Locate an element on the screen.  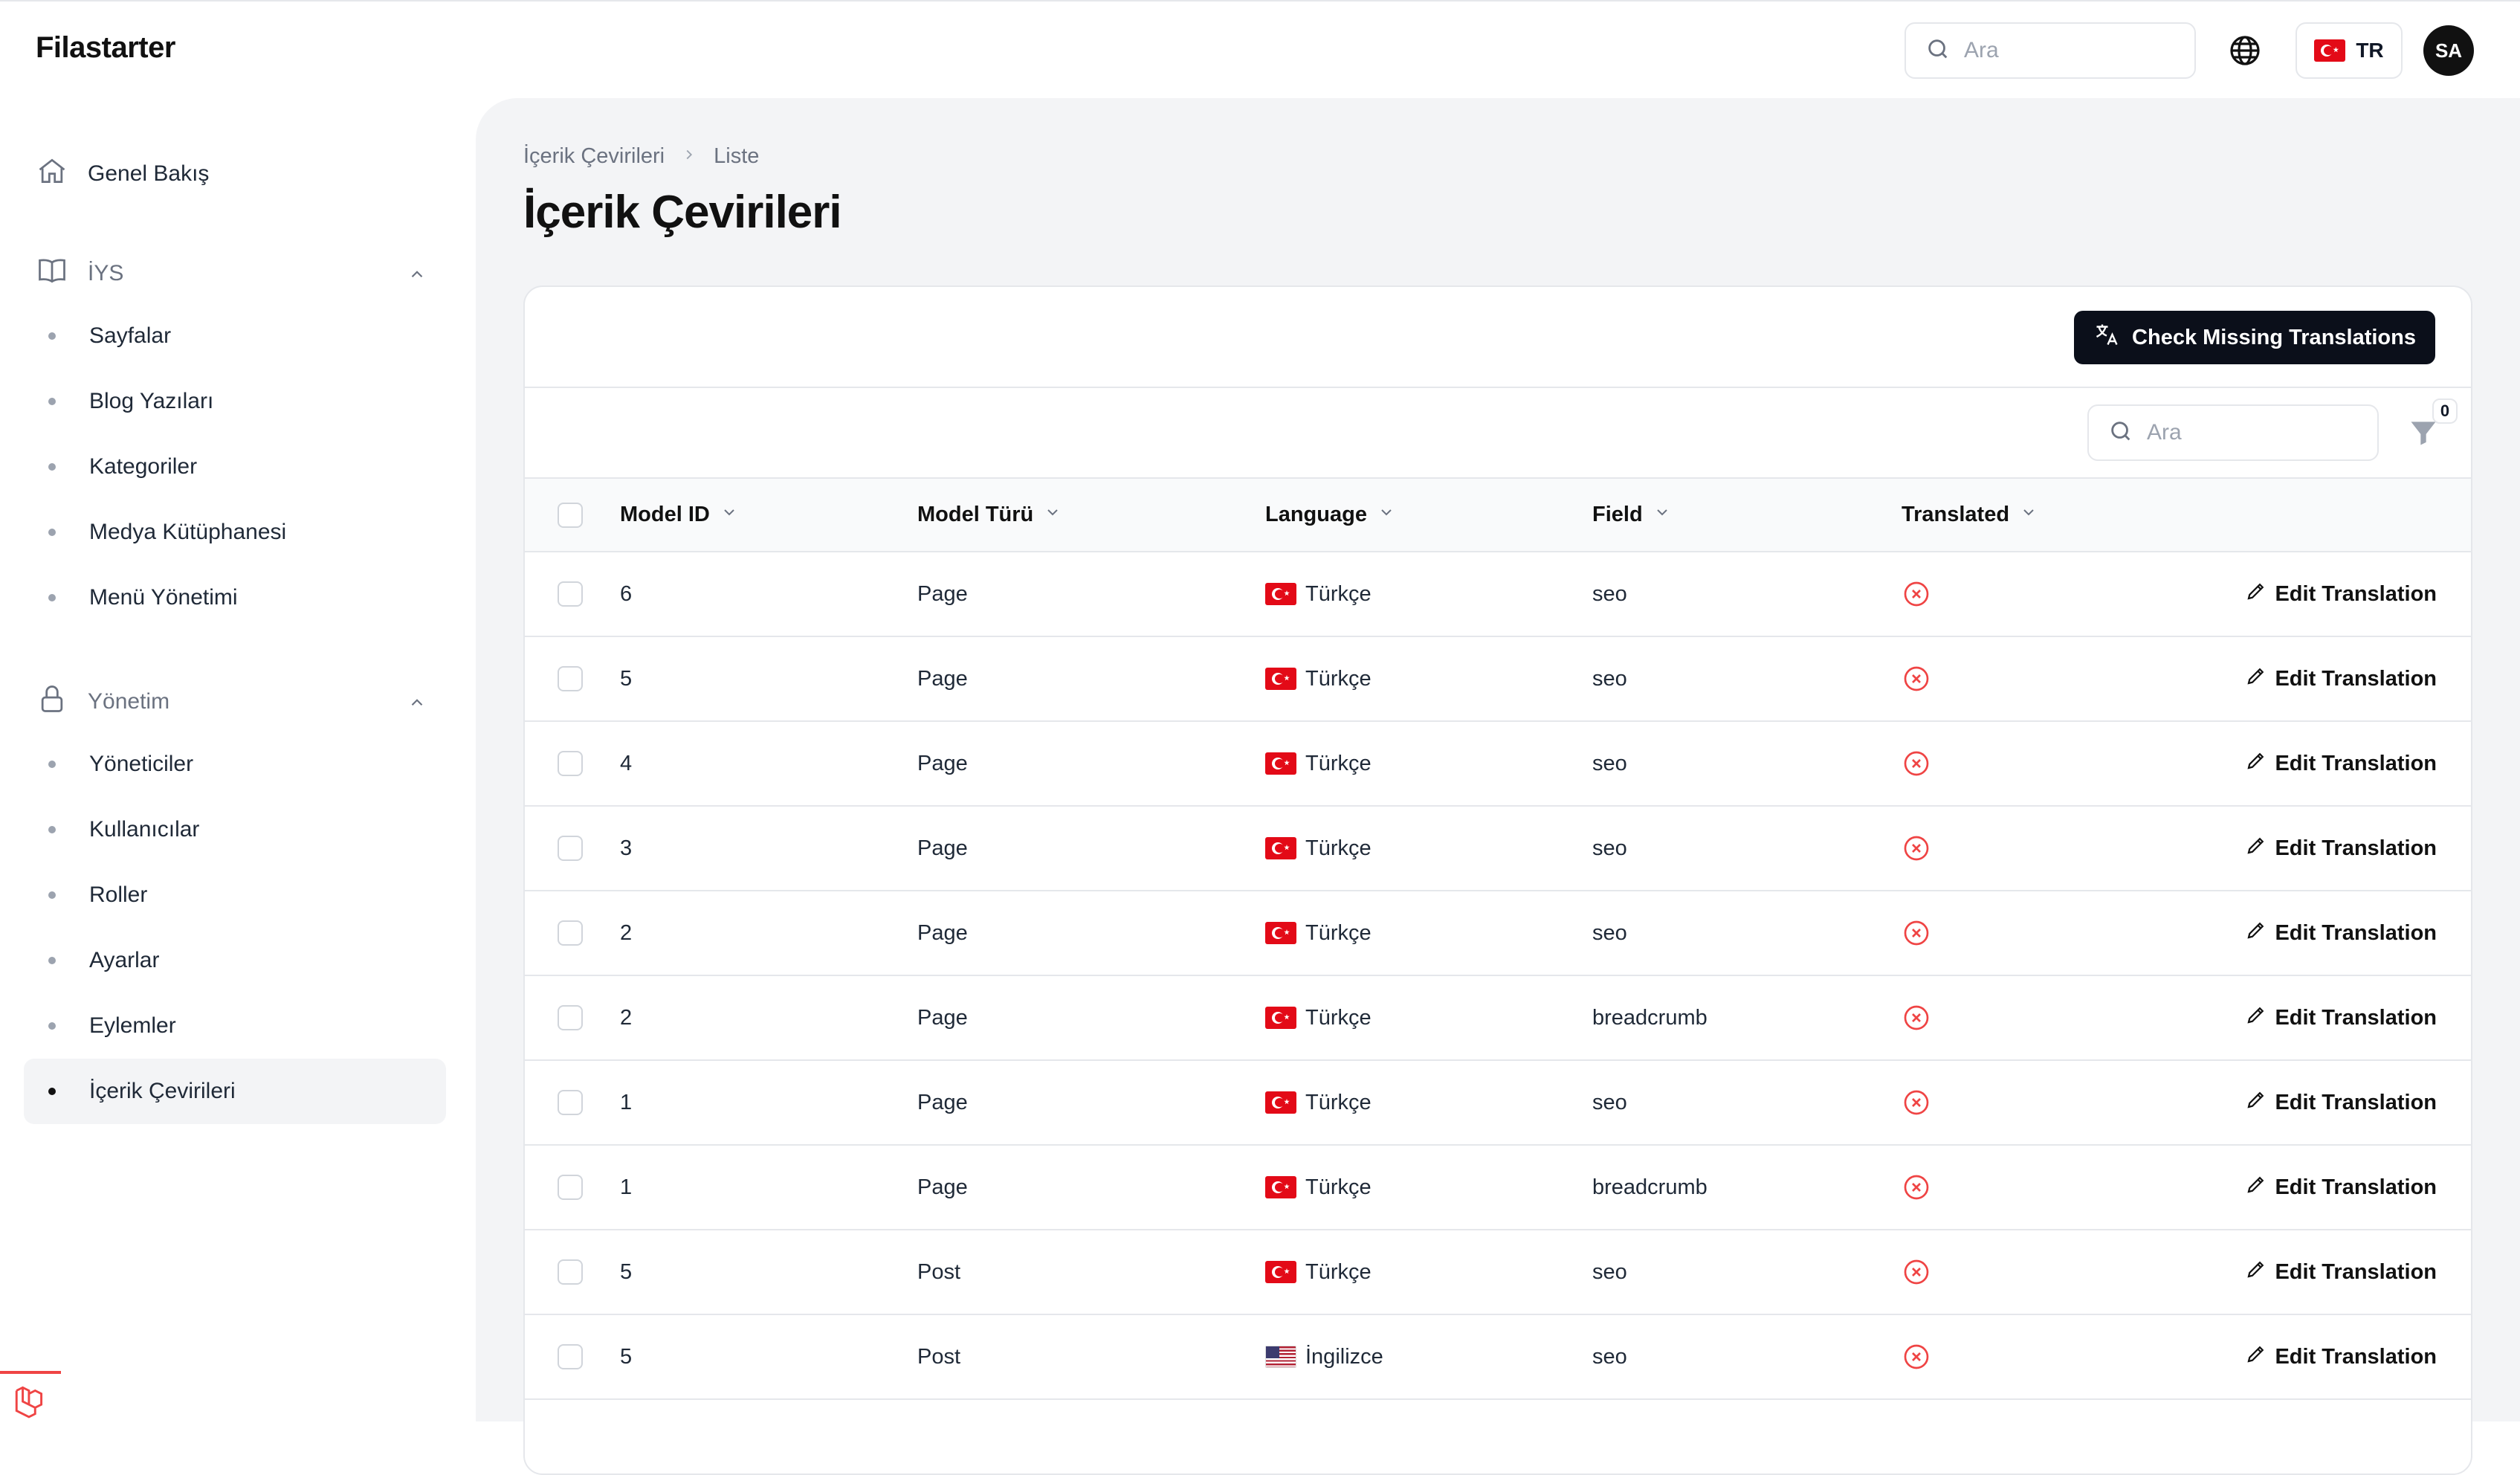
select-all-checkbox is located at coordinates (571, 515).